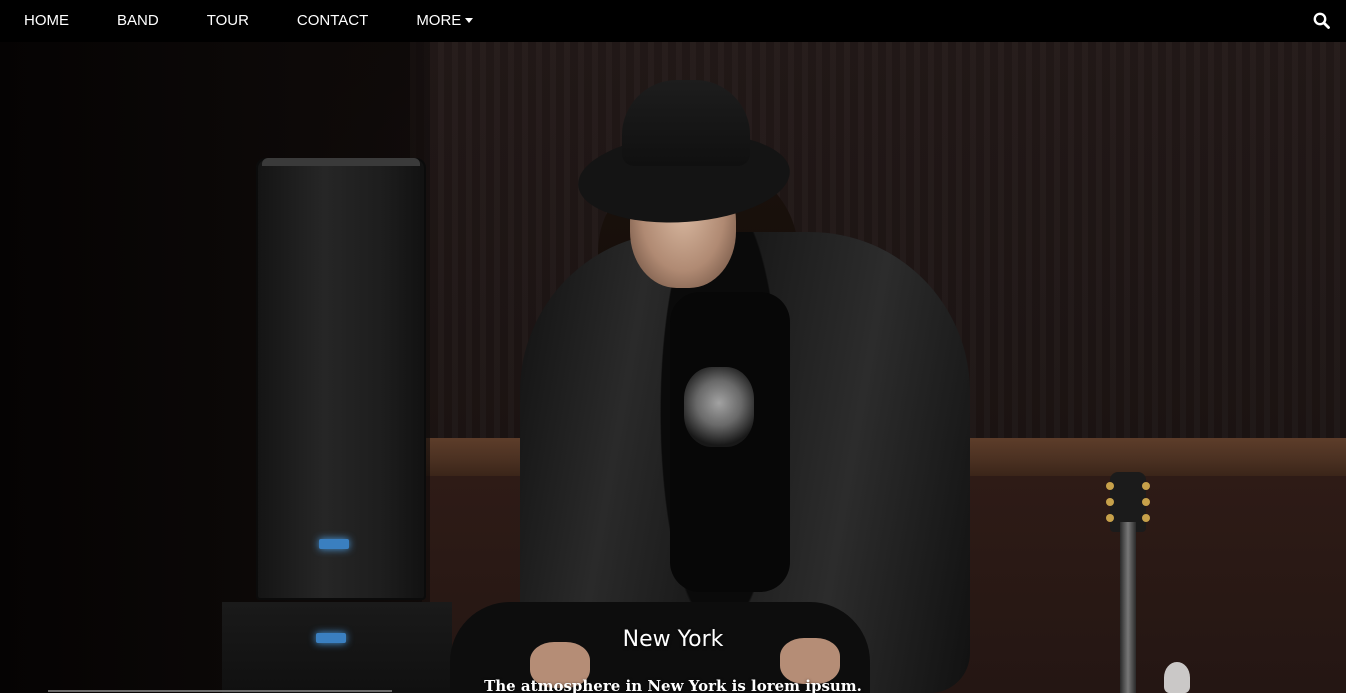 The image size is (1346, 693). What do you see at coordinates (469, 20) in the screenshot?
I see `caret-down-icon` at bounding box center [469, 20].